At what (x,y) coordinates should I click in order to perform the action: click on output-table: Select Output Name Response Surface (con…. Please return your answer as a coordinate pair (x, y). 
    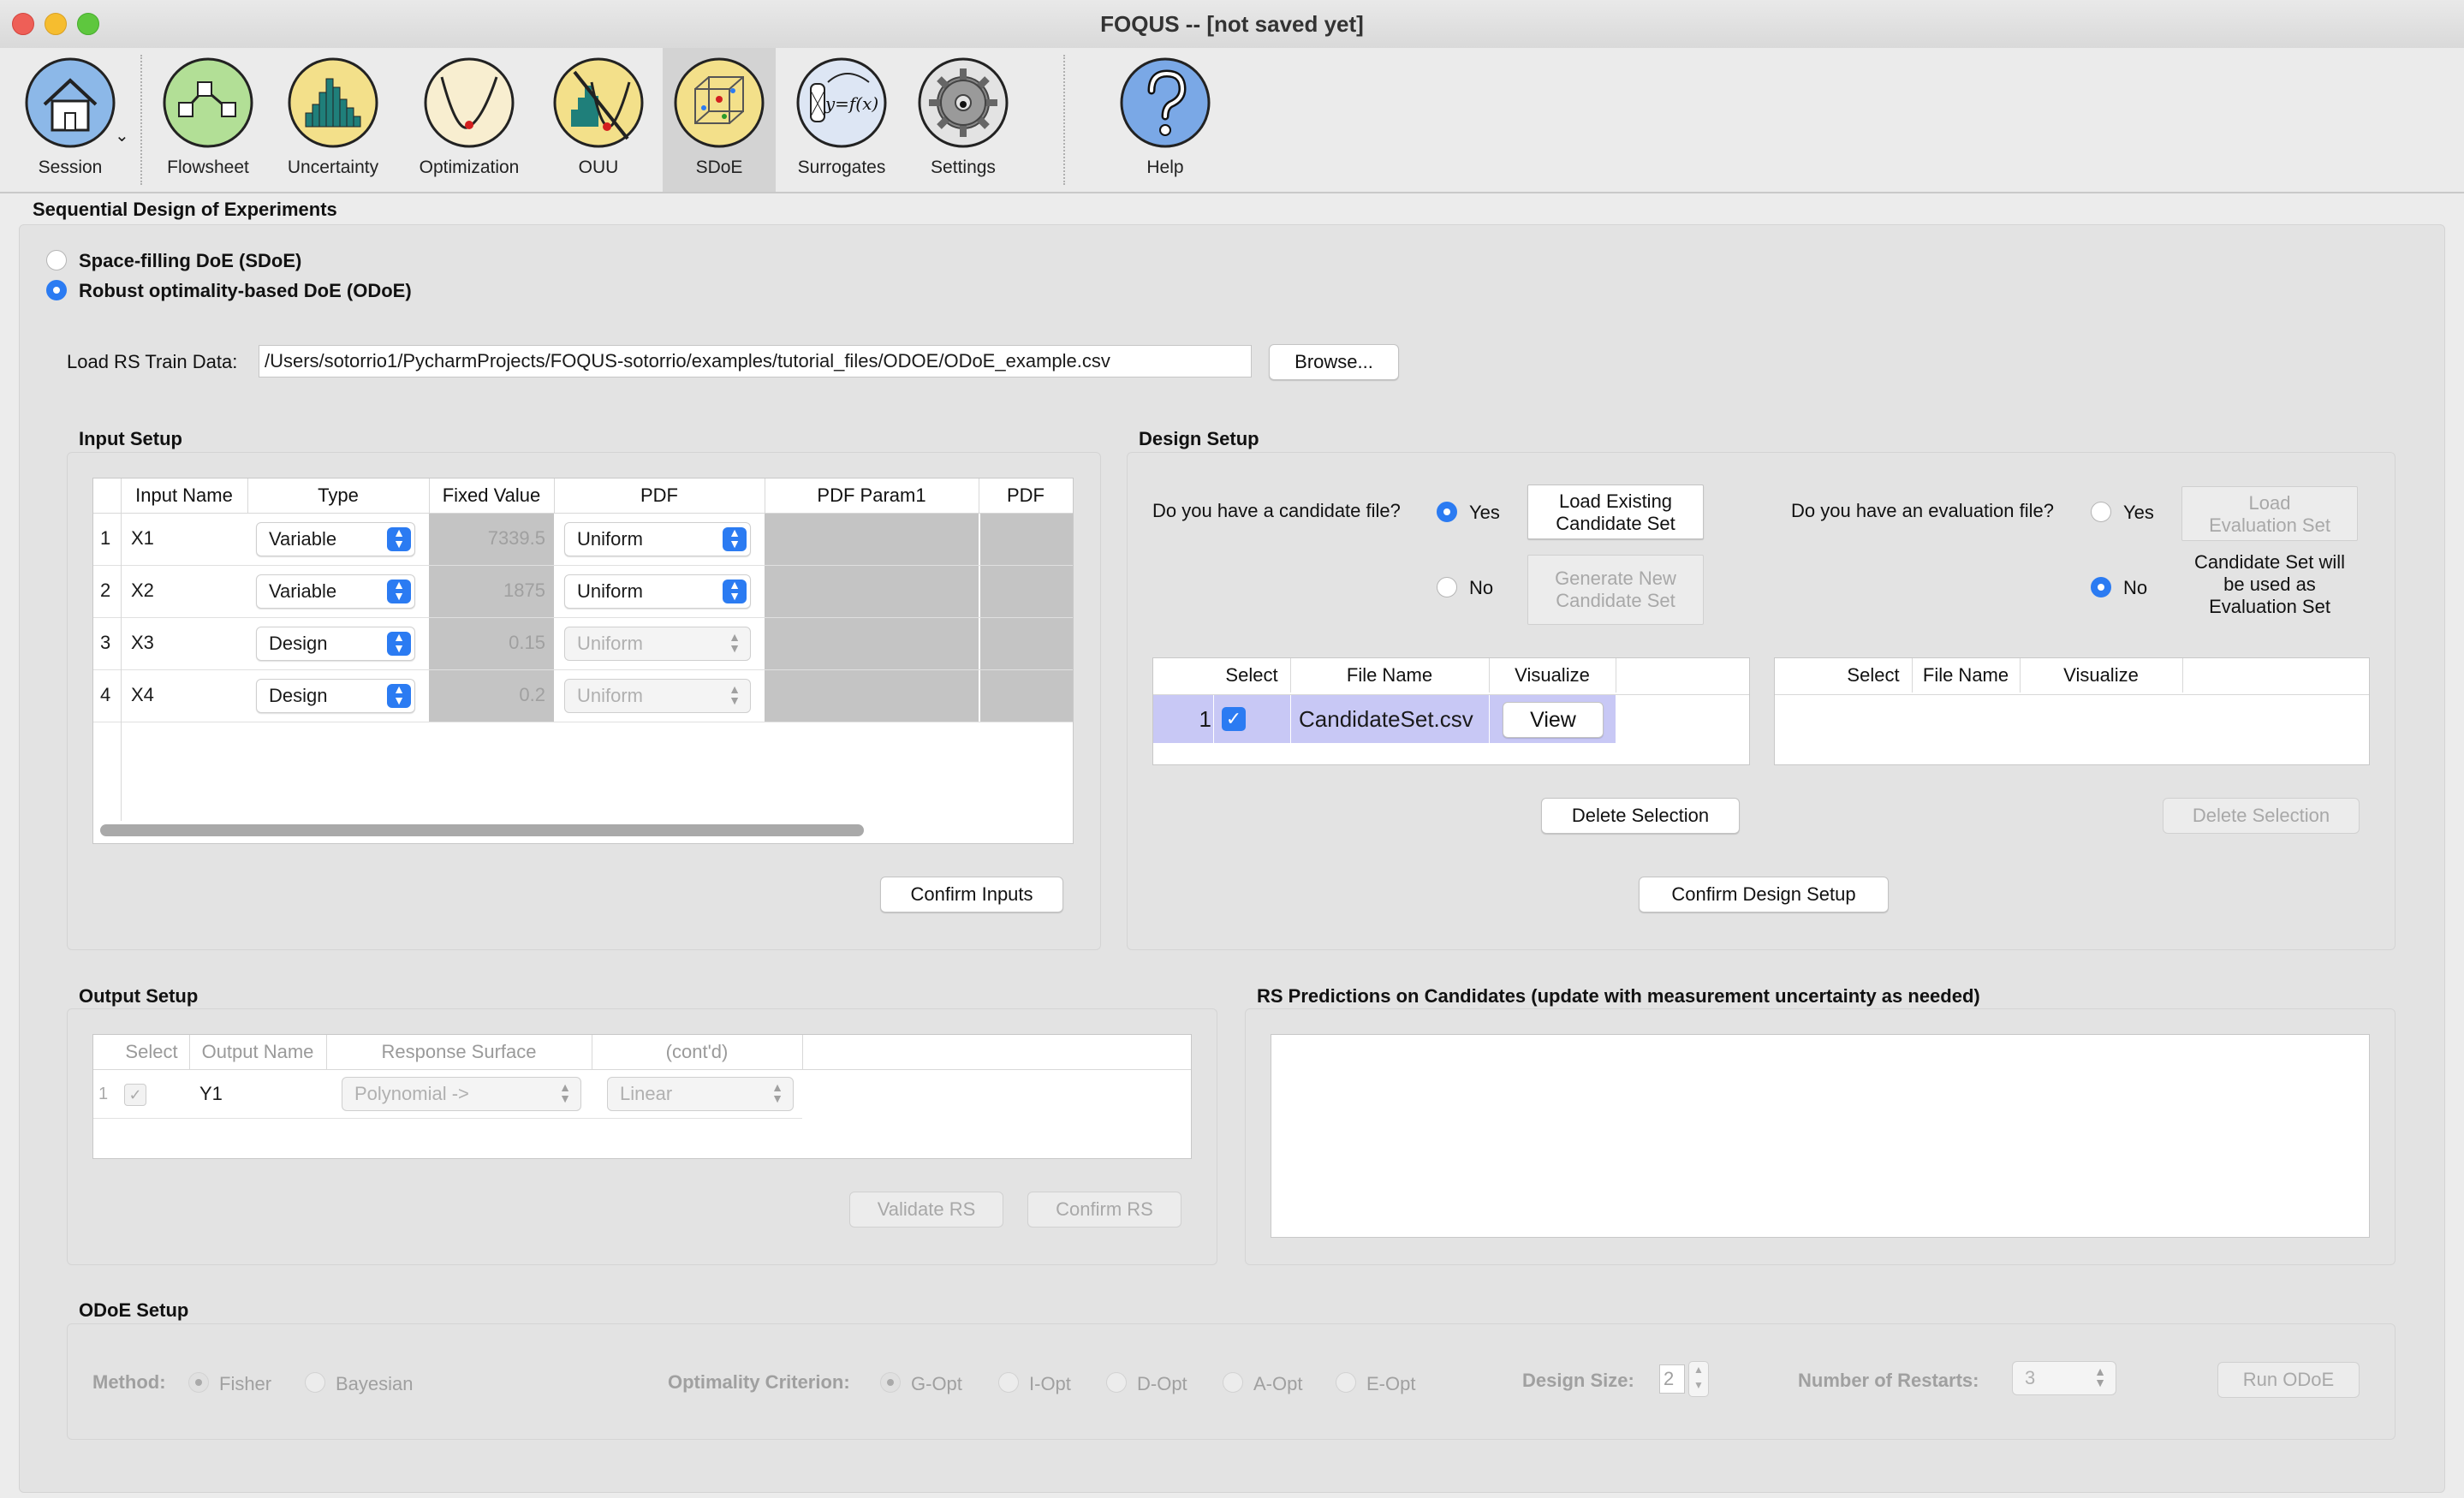
    Looking at the image, I should click on (642, 1096).